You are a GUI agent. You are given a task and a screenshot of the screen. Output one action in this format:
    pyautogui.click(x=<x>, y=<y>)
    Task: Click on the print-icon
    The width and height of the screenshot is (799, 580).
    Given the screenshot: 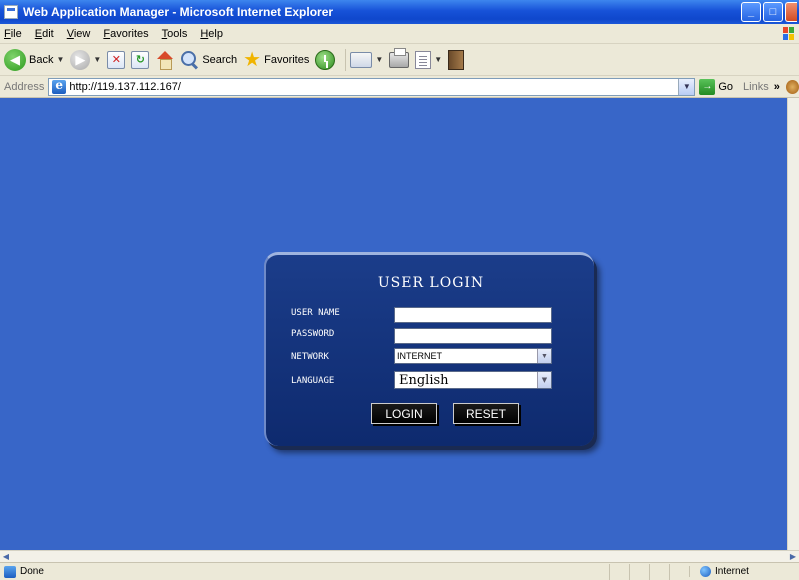 What is the action you would take?
    pyautogui.click(x=399, y=57)
    